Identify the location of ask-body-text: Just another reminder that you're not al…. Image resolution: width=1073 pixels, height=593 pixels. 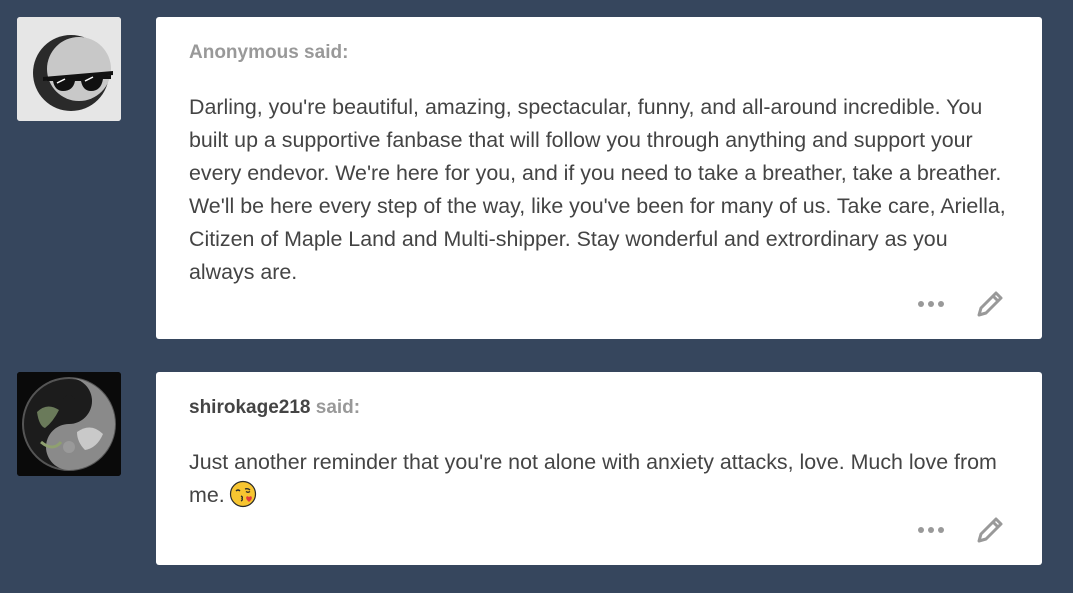
(597, 479).